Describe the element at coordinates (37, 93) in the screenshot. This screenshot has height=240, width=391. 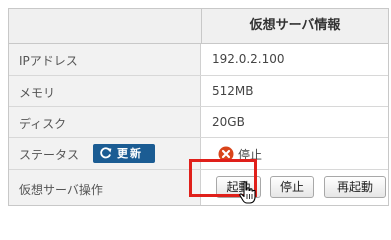
I see `row-label: メモリ` at that location.